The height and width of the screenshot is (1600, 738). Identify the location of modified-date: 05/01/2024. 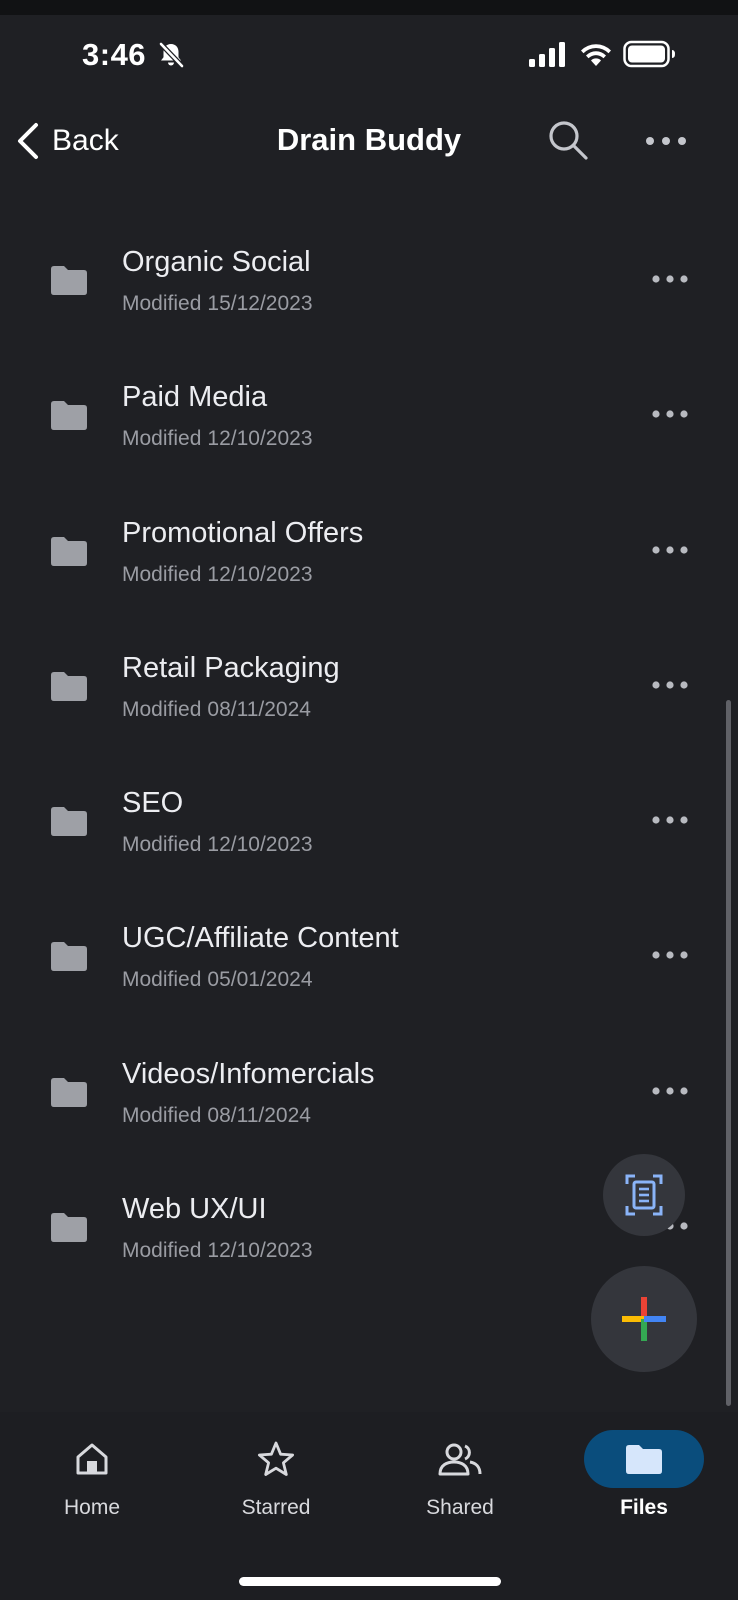
(260, 980).